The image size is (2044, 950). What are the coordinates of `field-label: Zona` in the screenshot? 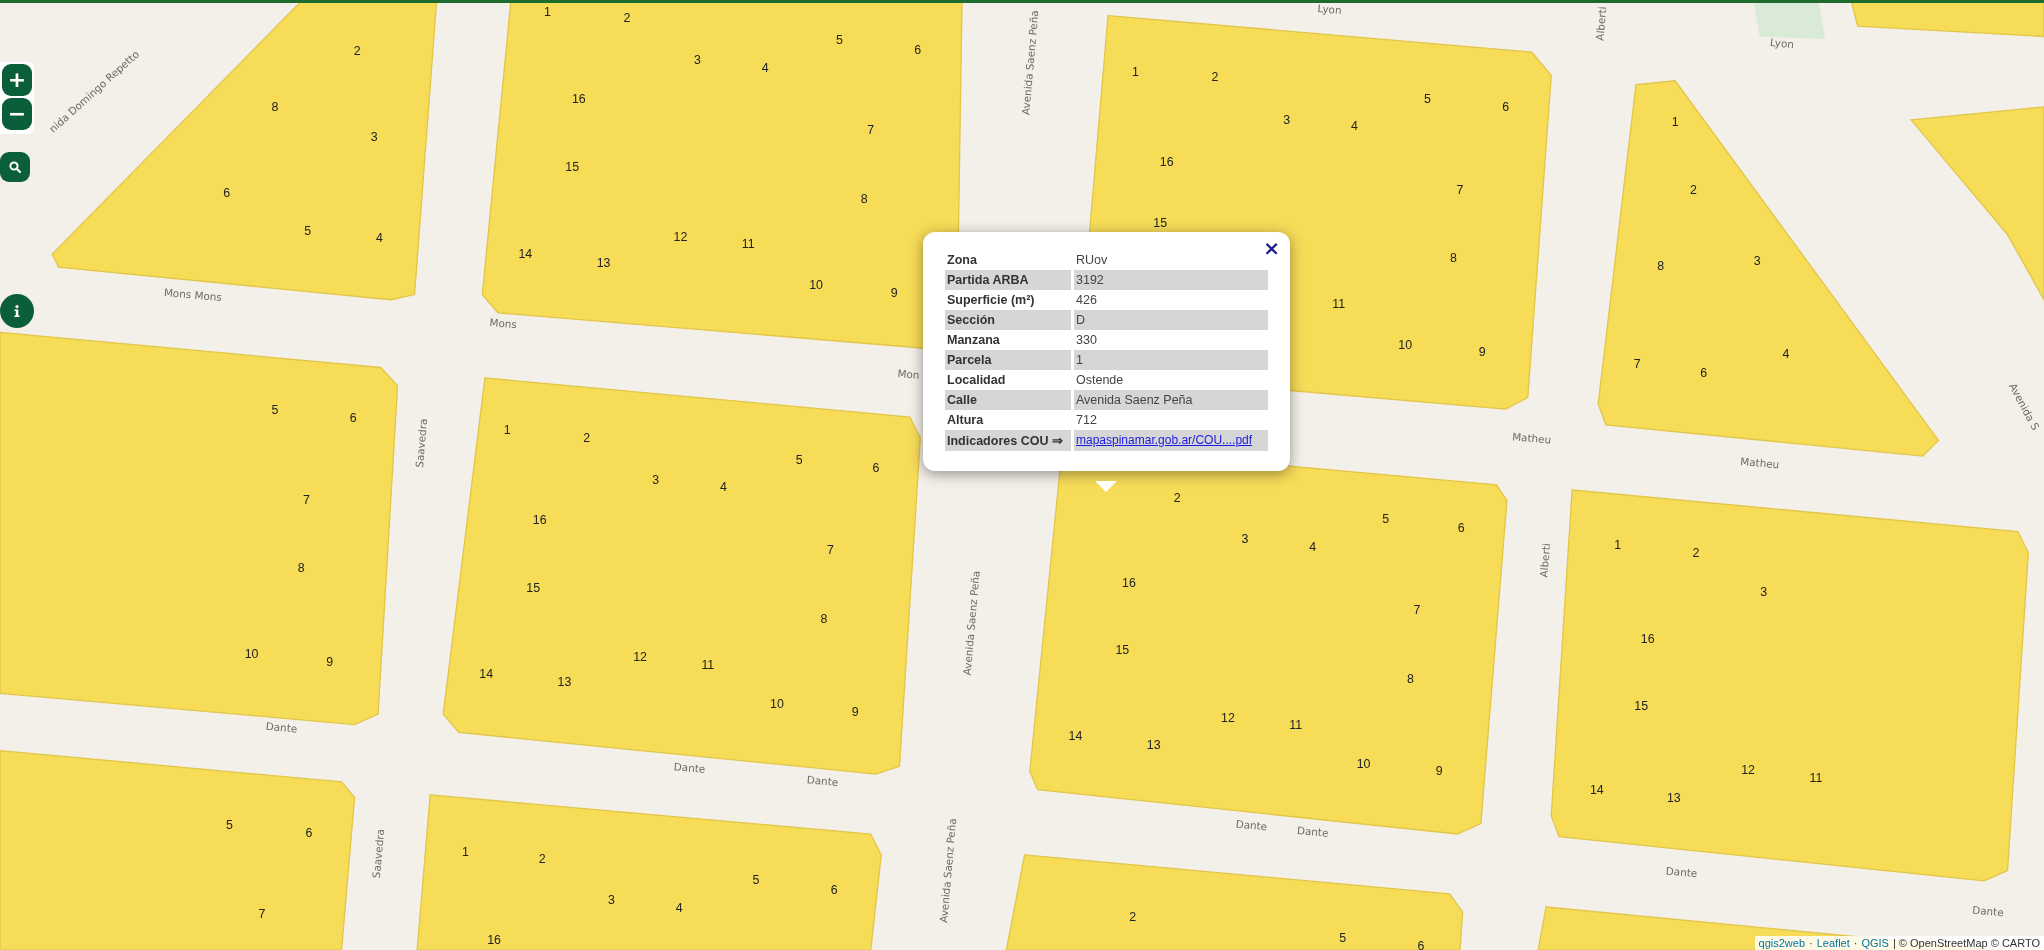 It's located at (962, 260).